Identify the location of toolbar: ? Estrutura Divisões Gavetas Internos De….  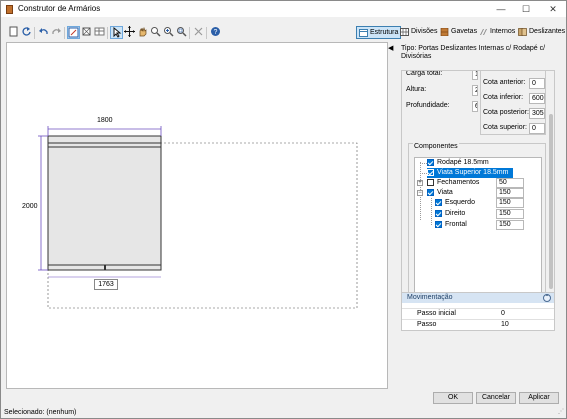
(283, 33).